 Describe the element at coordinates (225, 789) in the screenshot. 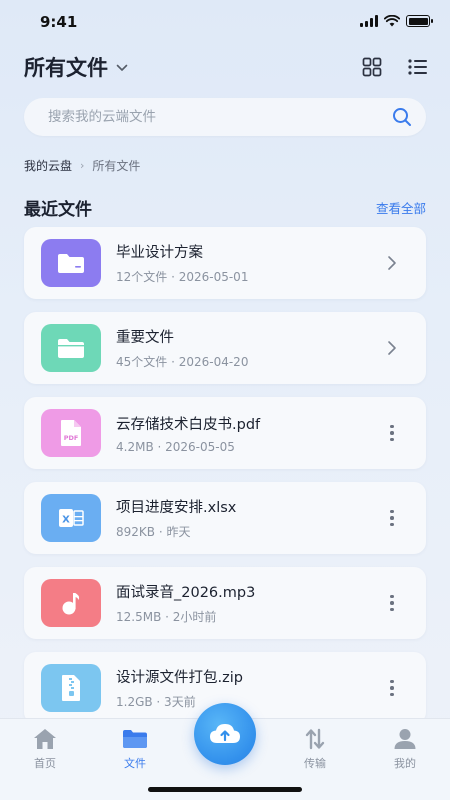

I see `home-indicator` at that location.